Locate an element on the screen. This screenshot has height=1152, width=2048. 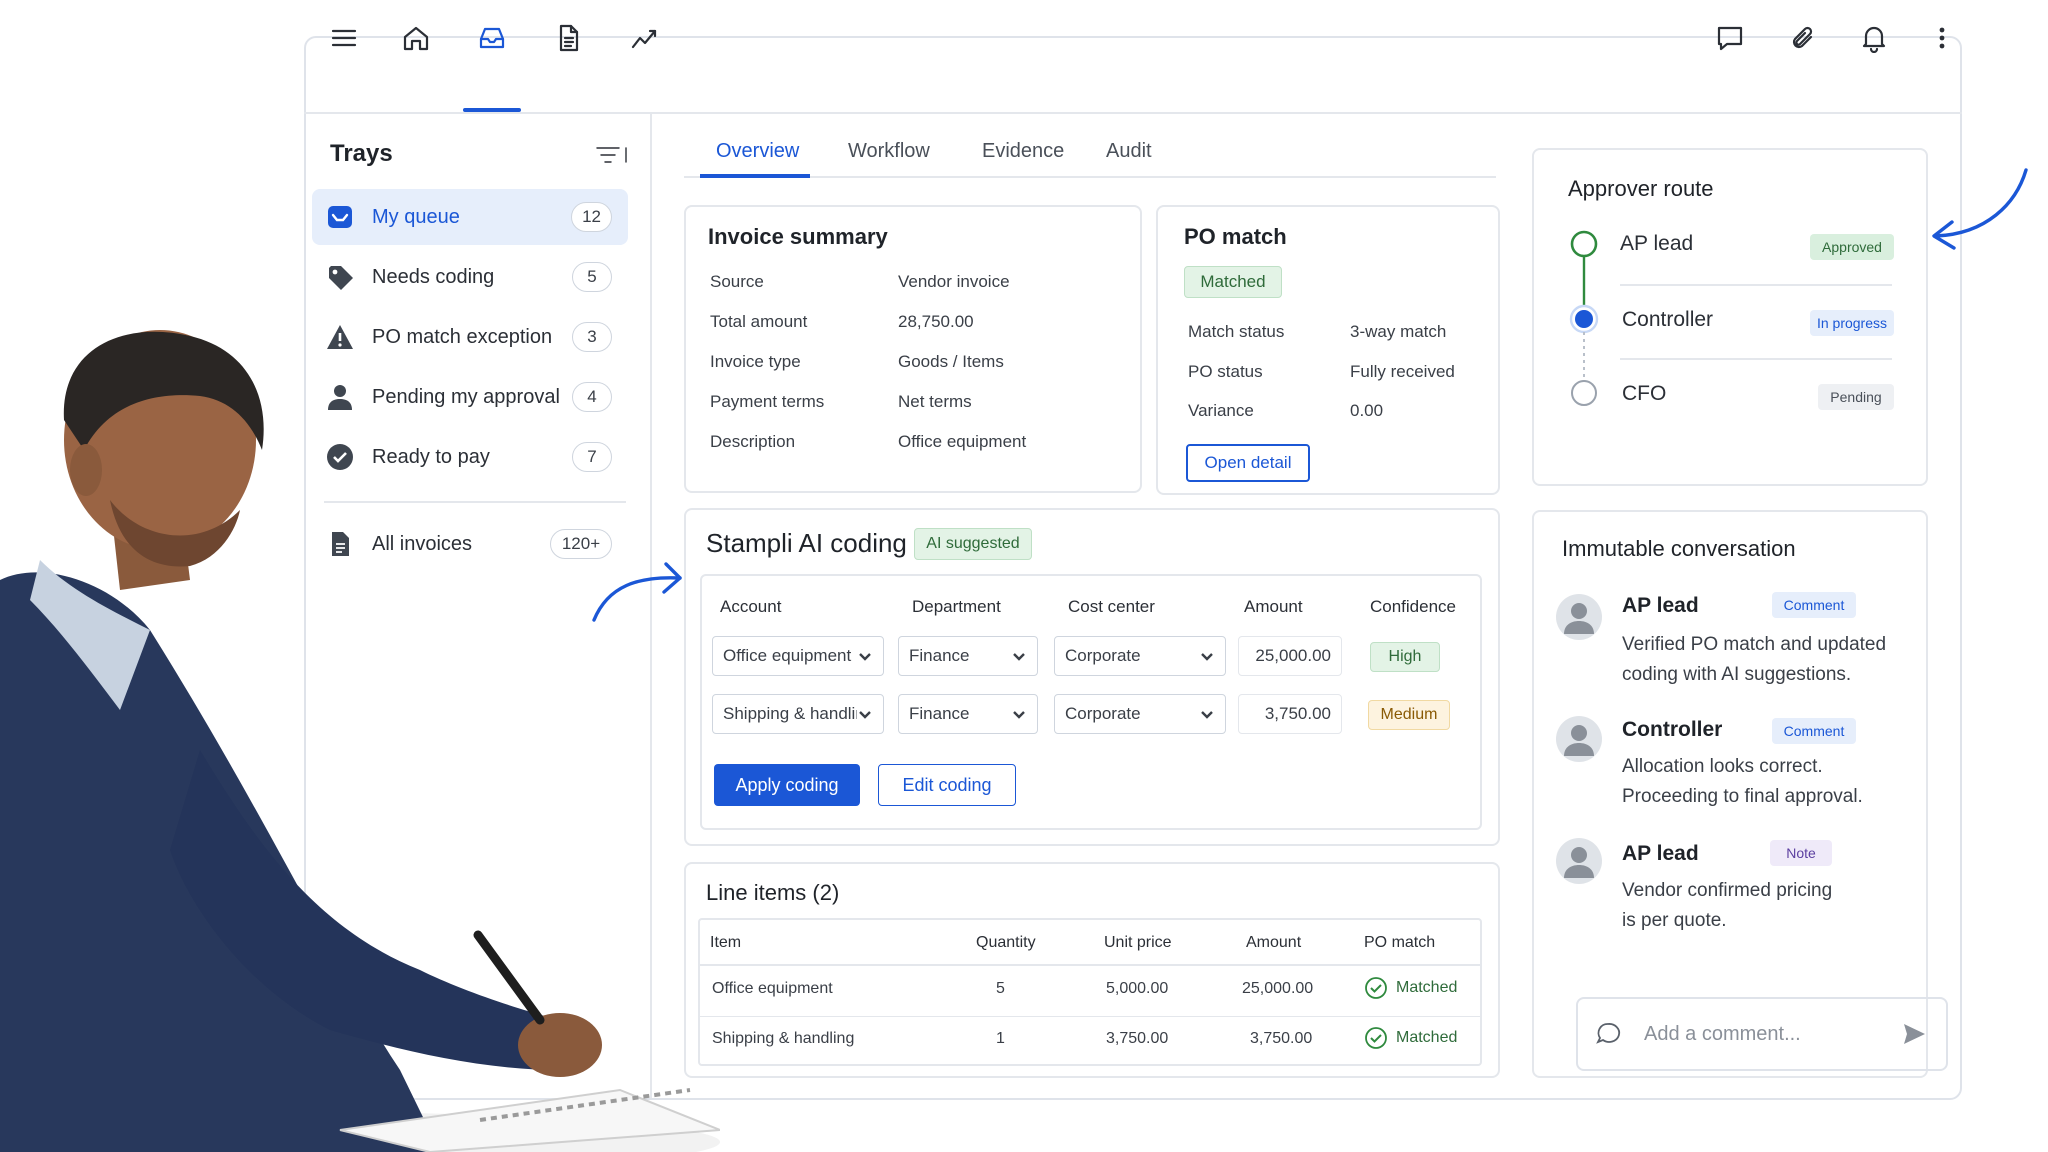
field-value: Fully received is located at coordinates (1402, 371).